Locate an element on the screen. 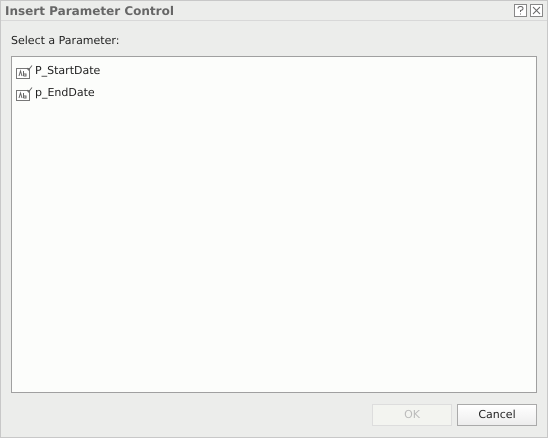  close-button is located at coordinates (536, 10).